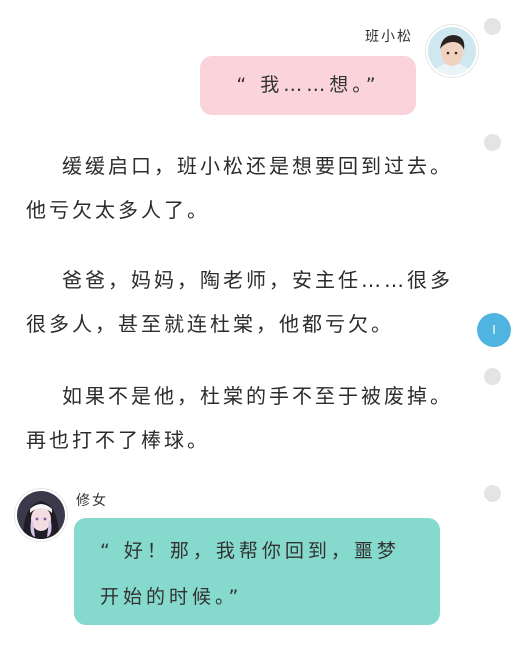 This screenshot has height=645, width=513. I want to click on narration-text-1: 缓缓启口，班小松还是想要回到过去。他亏欠太多人了。, so click(239, 188).